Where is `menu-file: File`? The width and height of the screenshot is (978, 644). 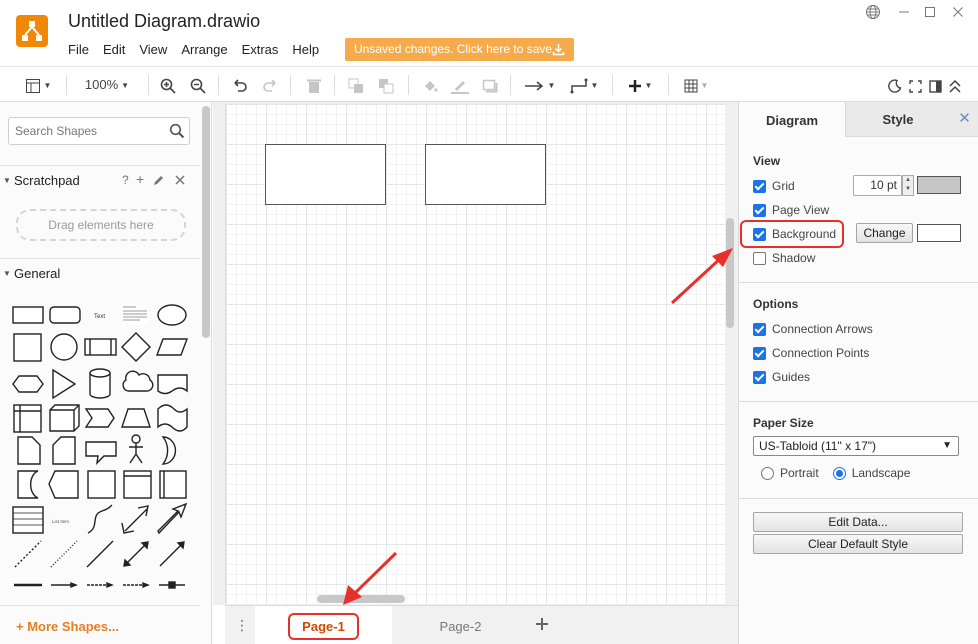
menu-file: File is located at coordinates (78, 49).